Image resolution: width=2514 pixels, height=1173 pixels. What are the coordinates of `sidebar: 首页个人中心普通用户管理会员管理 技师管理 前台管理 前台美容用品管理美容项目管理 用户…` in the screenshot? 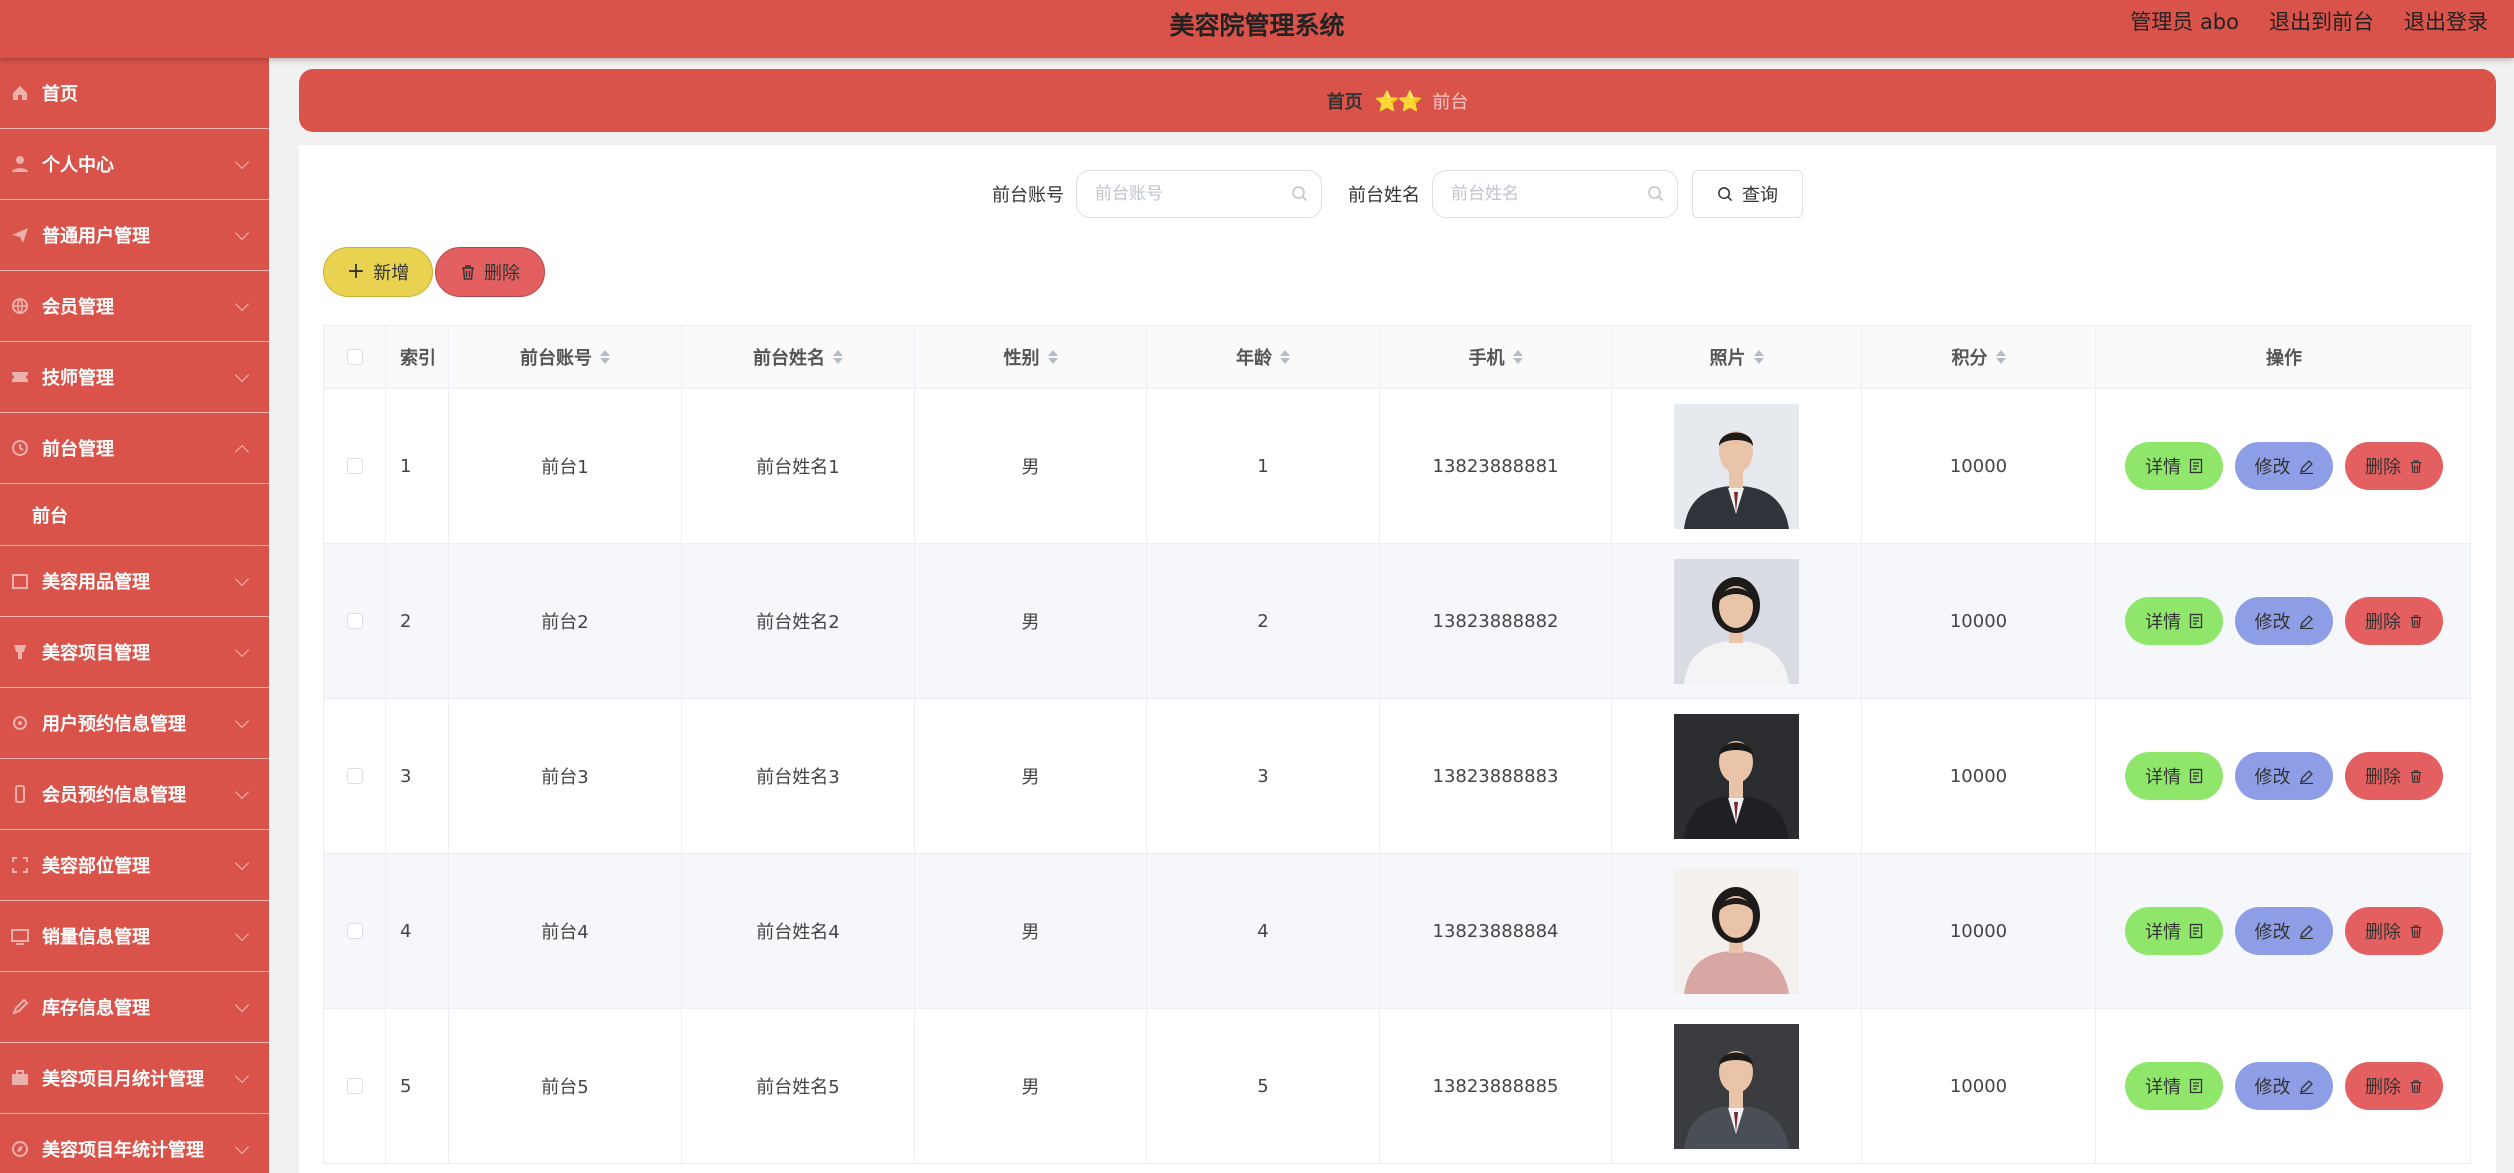 It's located at (134, 615).